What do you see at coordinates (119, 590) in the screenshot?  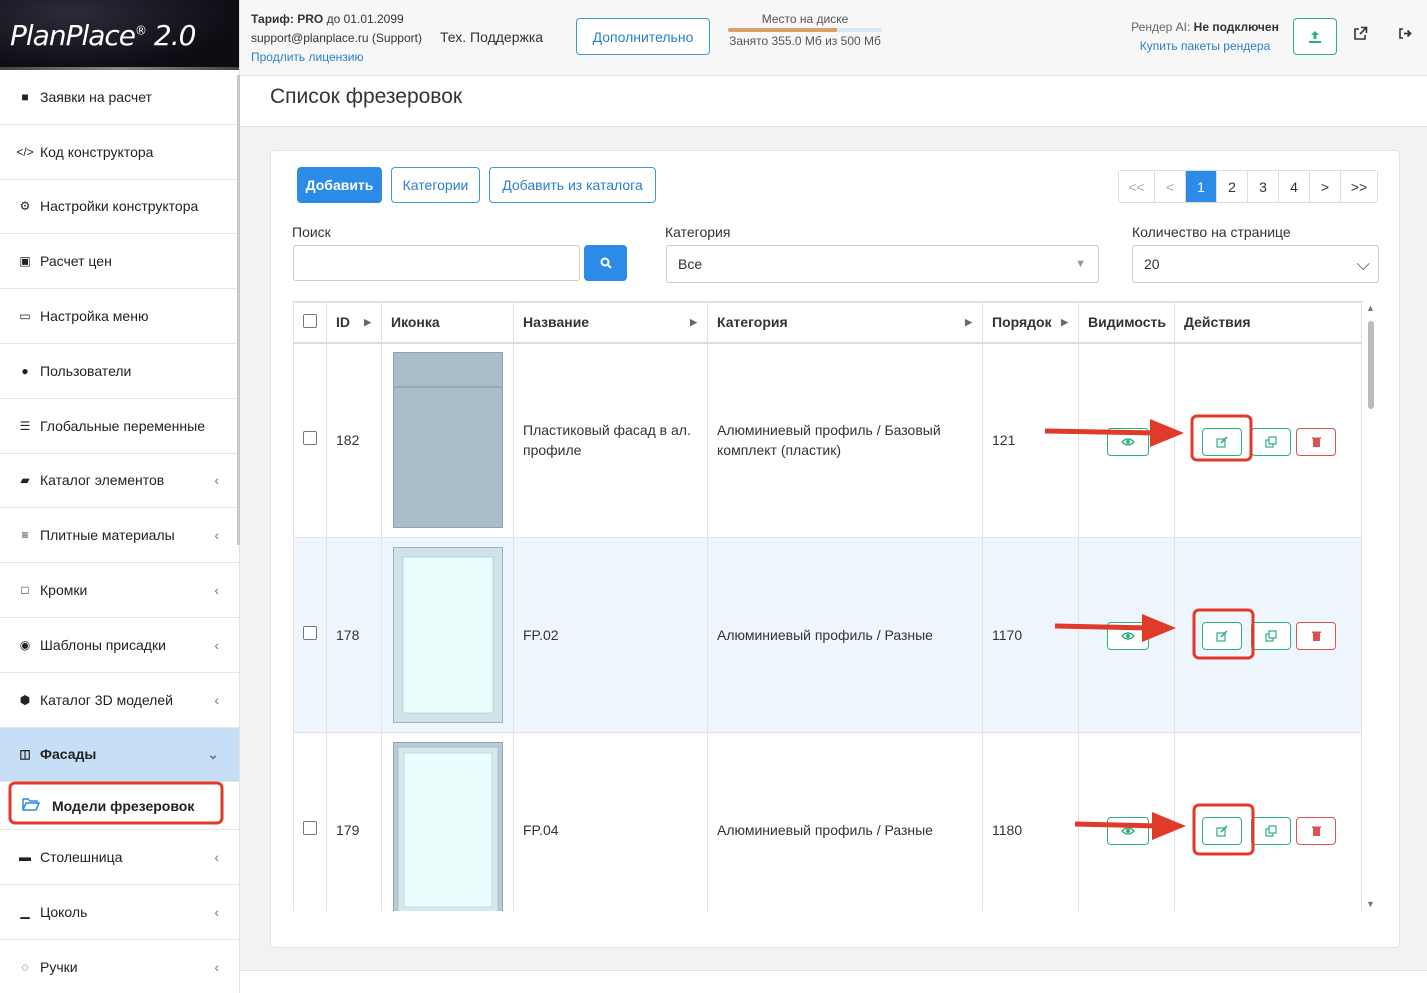 I see `sidebar-item: □ Кромки ‹` at bounding box center [119, 590].